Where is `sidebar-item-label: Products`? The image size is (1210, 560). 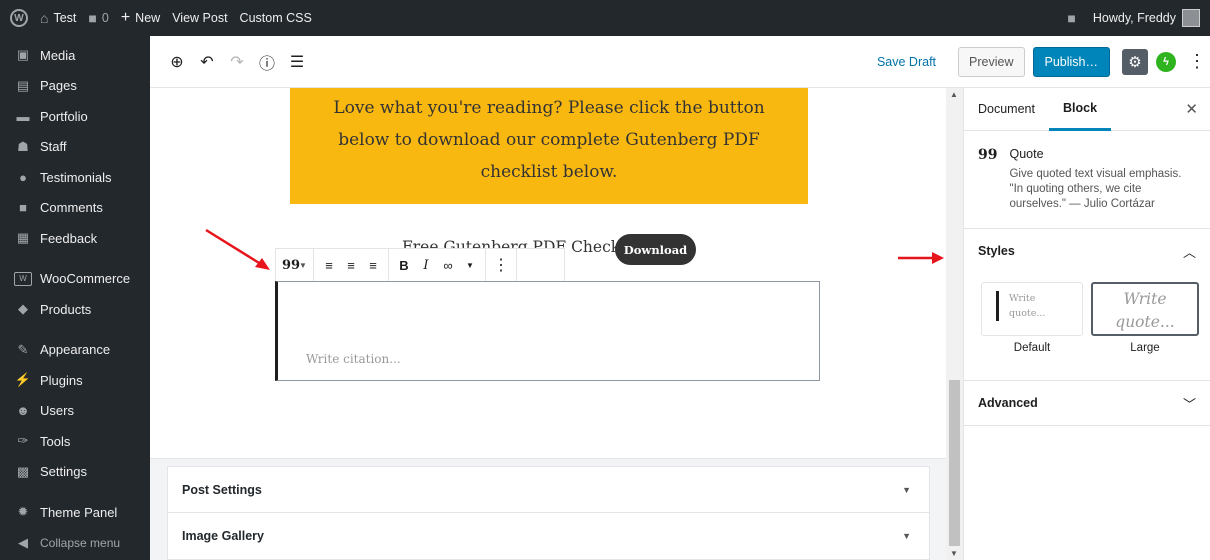 sidebar-item-label: Products is located at coordinates (66, 309).